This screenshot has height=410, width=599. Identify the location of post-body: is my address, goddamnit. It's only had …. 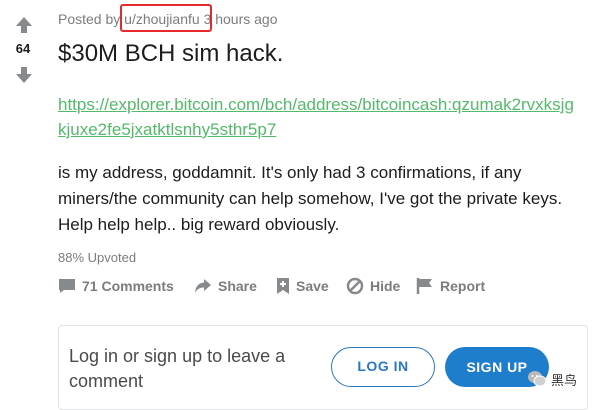
(310, 198).